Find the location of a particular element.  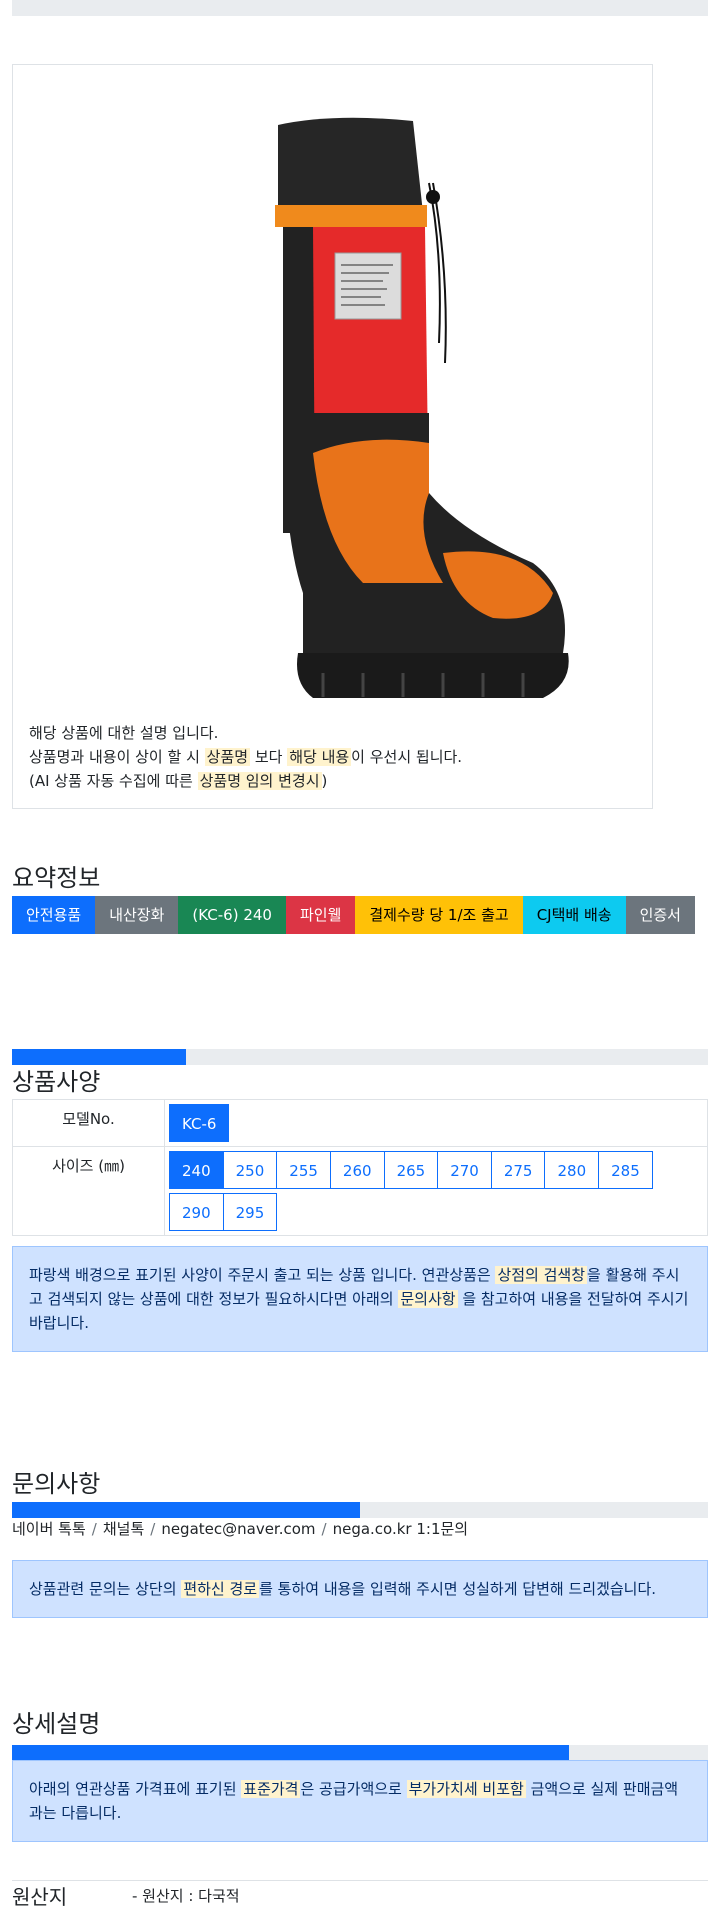

contact-link: nega.co.kr 1:1문의 is located at coordinates (401, 1529).